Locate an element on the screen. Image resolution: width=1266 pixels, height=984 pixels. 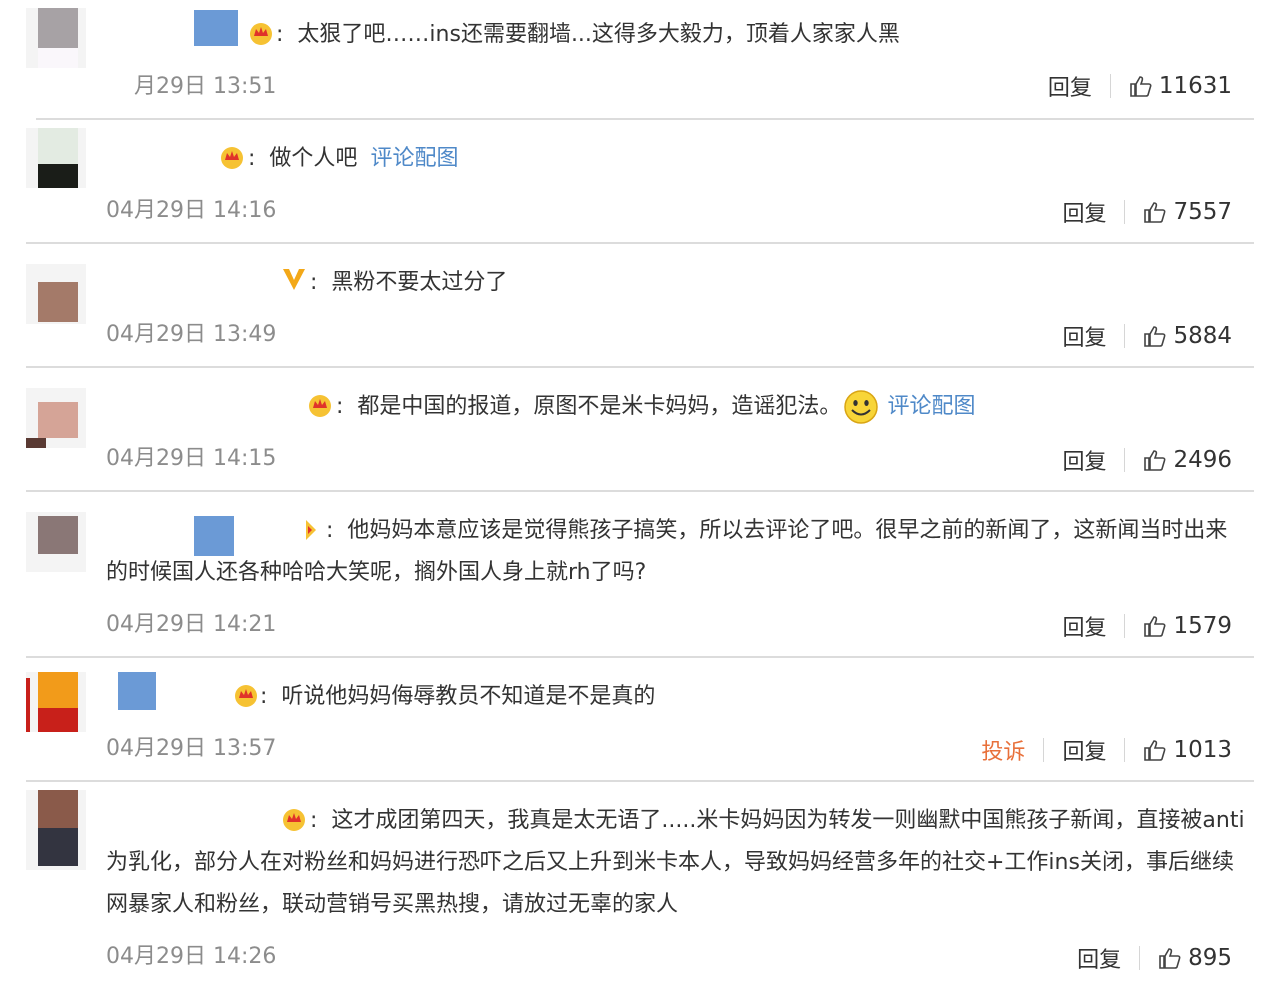
comment-actions: 投诉 回复 1013 is located at coordinates (1106, 750).